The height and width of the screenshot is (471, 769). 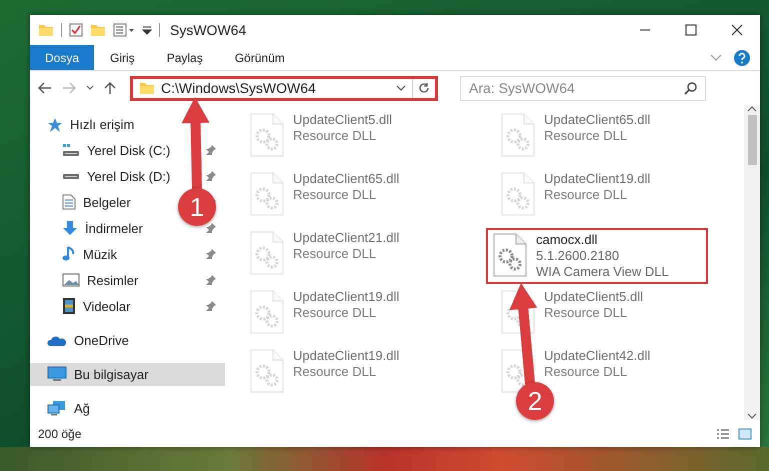 I want to click on file-tile: UpdateClient21.dll Resource DLL, so click(x=356, y=253).